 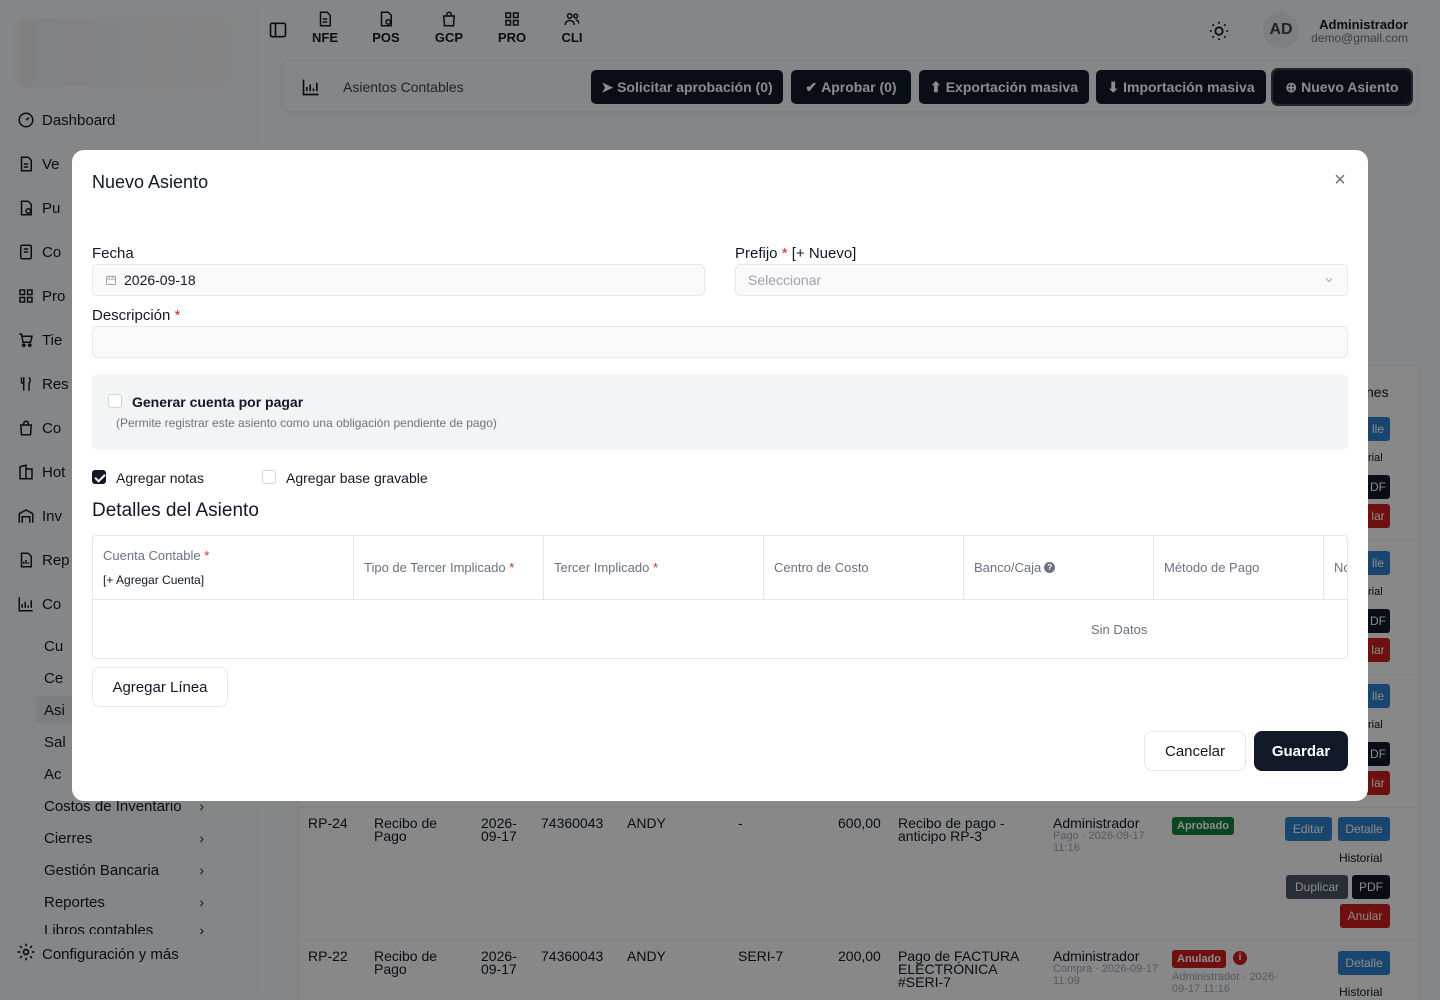 I want to click on description-label: Descripción *, so click(x=136, y=315).